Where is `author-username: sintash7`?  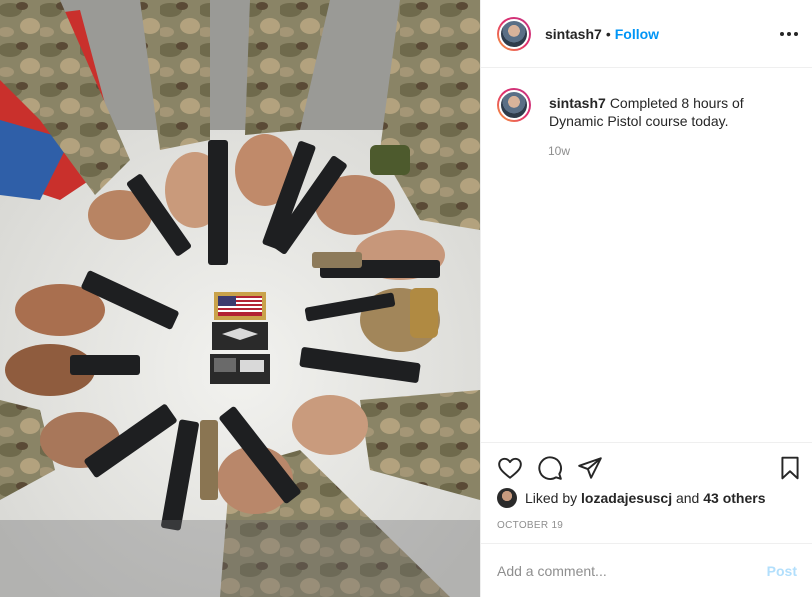
author-username: sintash7 is located at coordinates (573, 34).